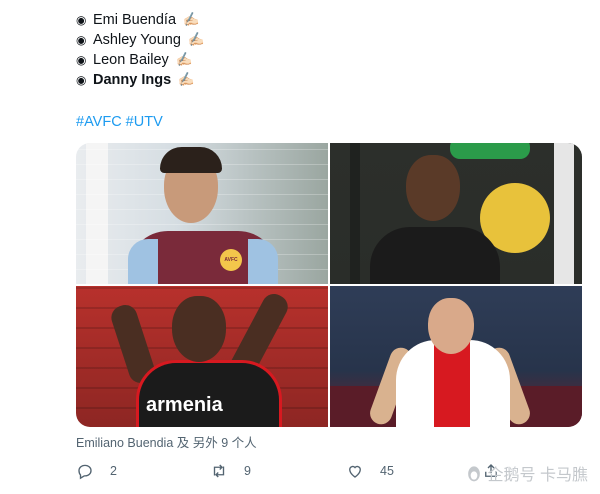 The image size is (600, 494). What do you see at coordinates (202, 213) in the screenshot?
I see `photo-emi-buendia: AVFC` at bounding box center [202, 213].